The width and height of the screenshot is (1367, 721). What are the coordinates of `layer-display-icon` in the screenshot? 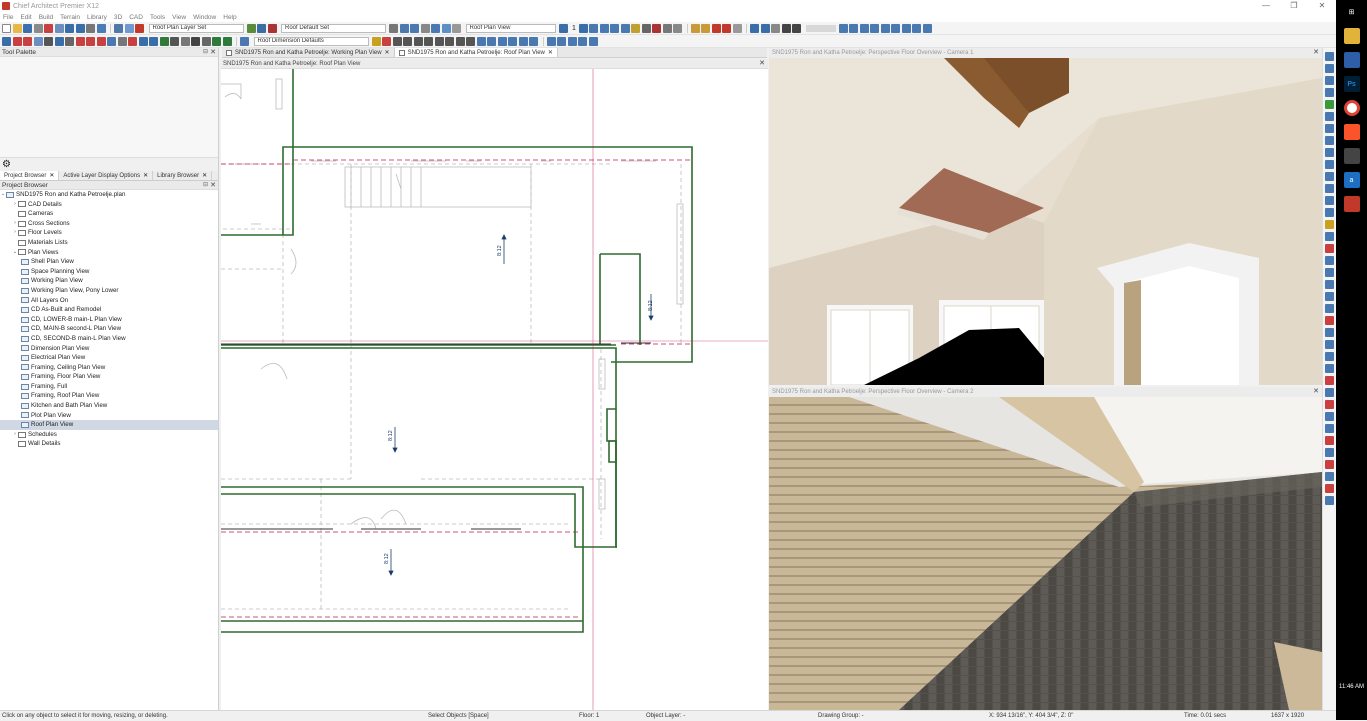 It's located at (129, 28).